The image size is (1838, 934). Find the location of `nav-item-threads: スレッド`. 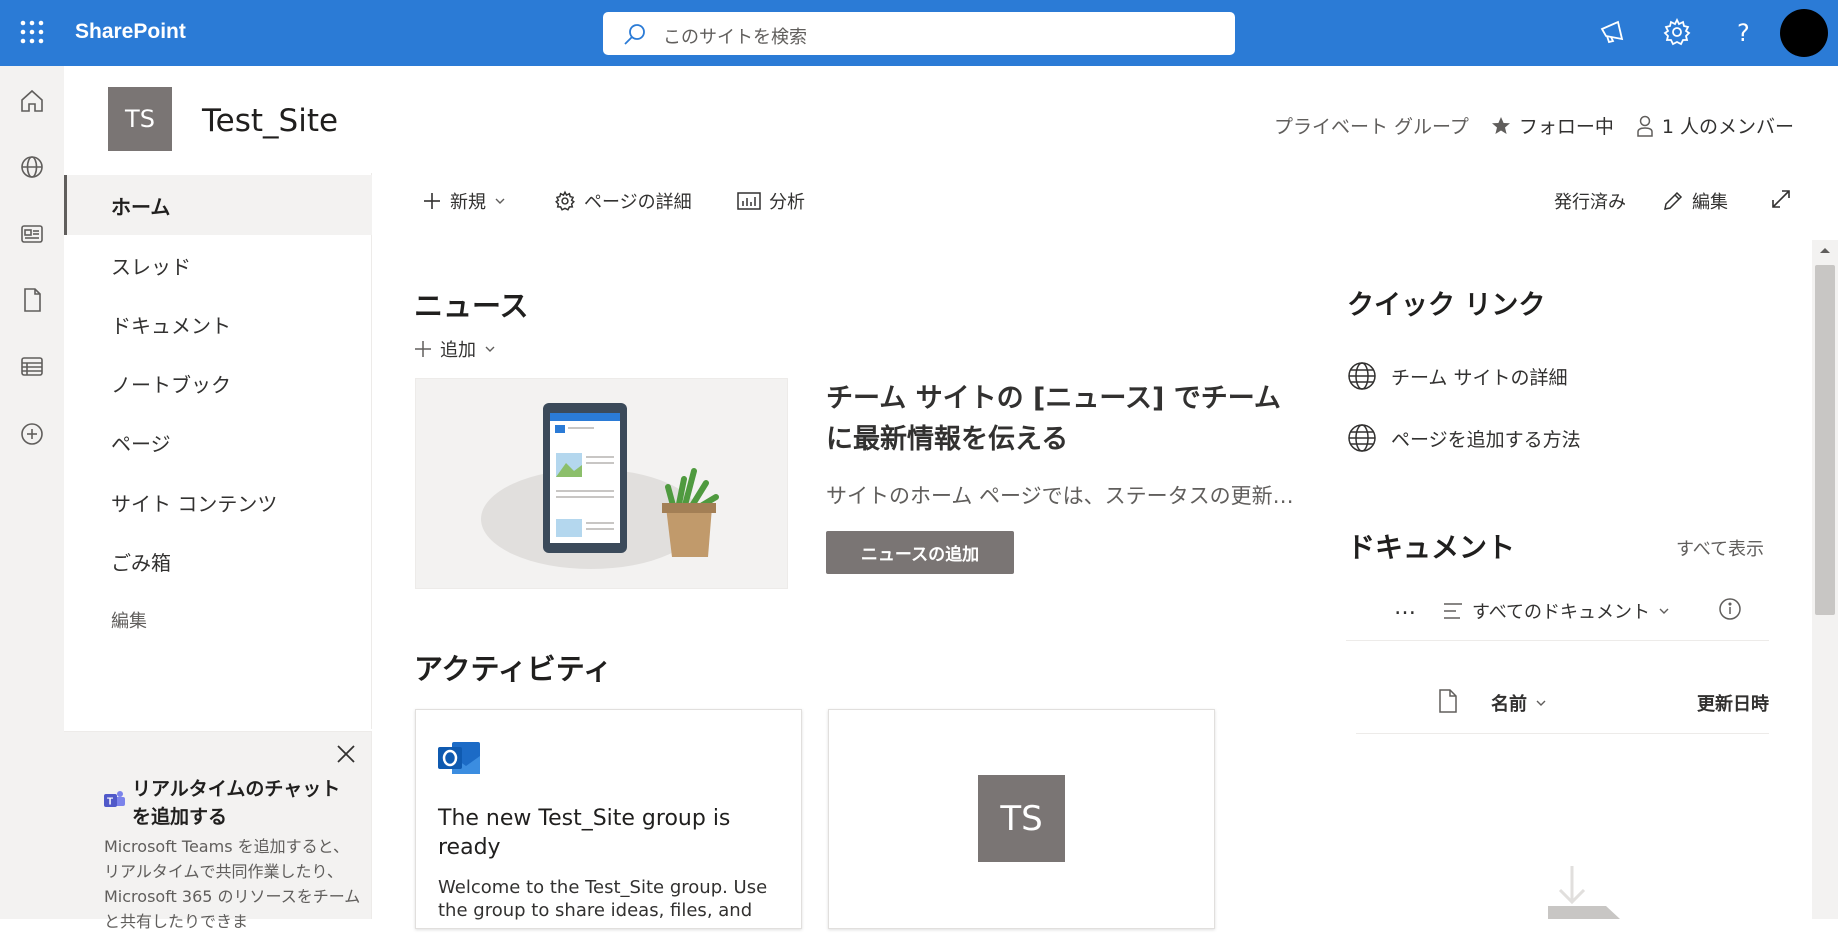

nav-item-threads: スレッド is located at coordinates (218, 265).